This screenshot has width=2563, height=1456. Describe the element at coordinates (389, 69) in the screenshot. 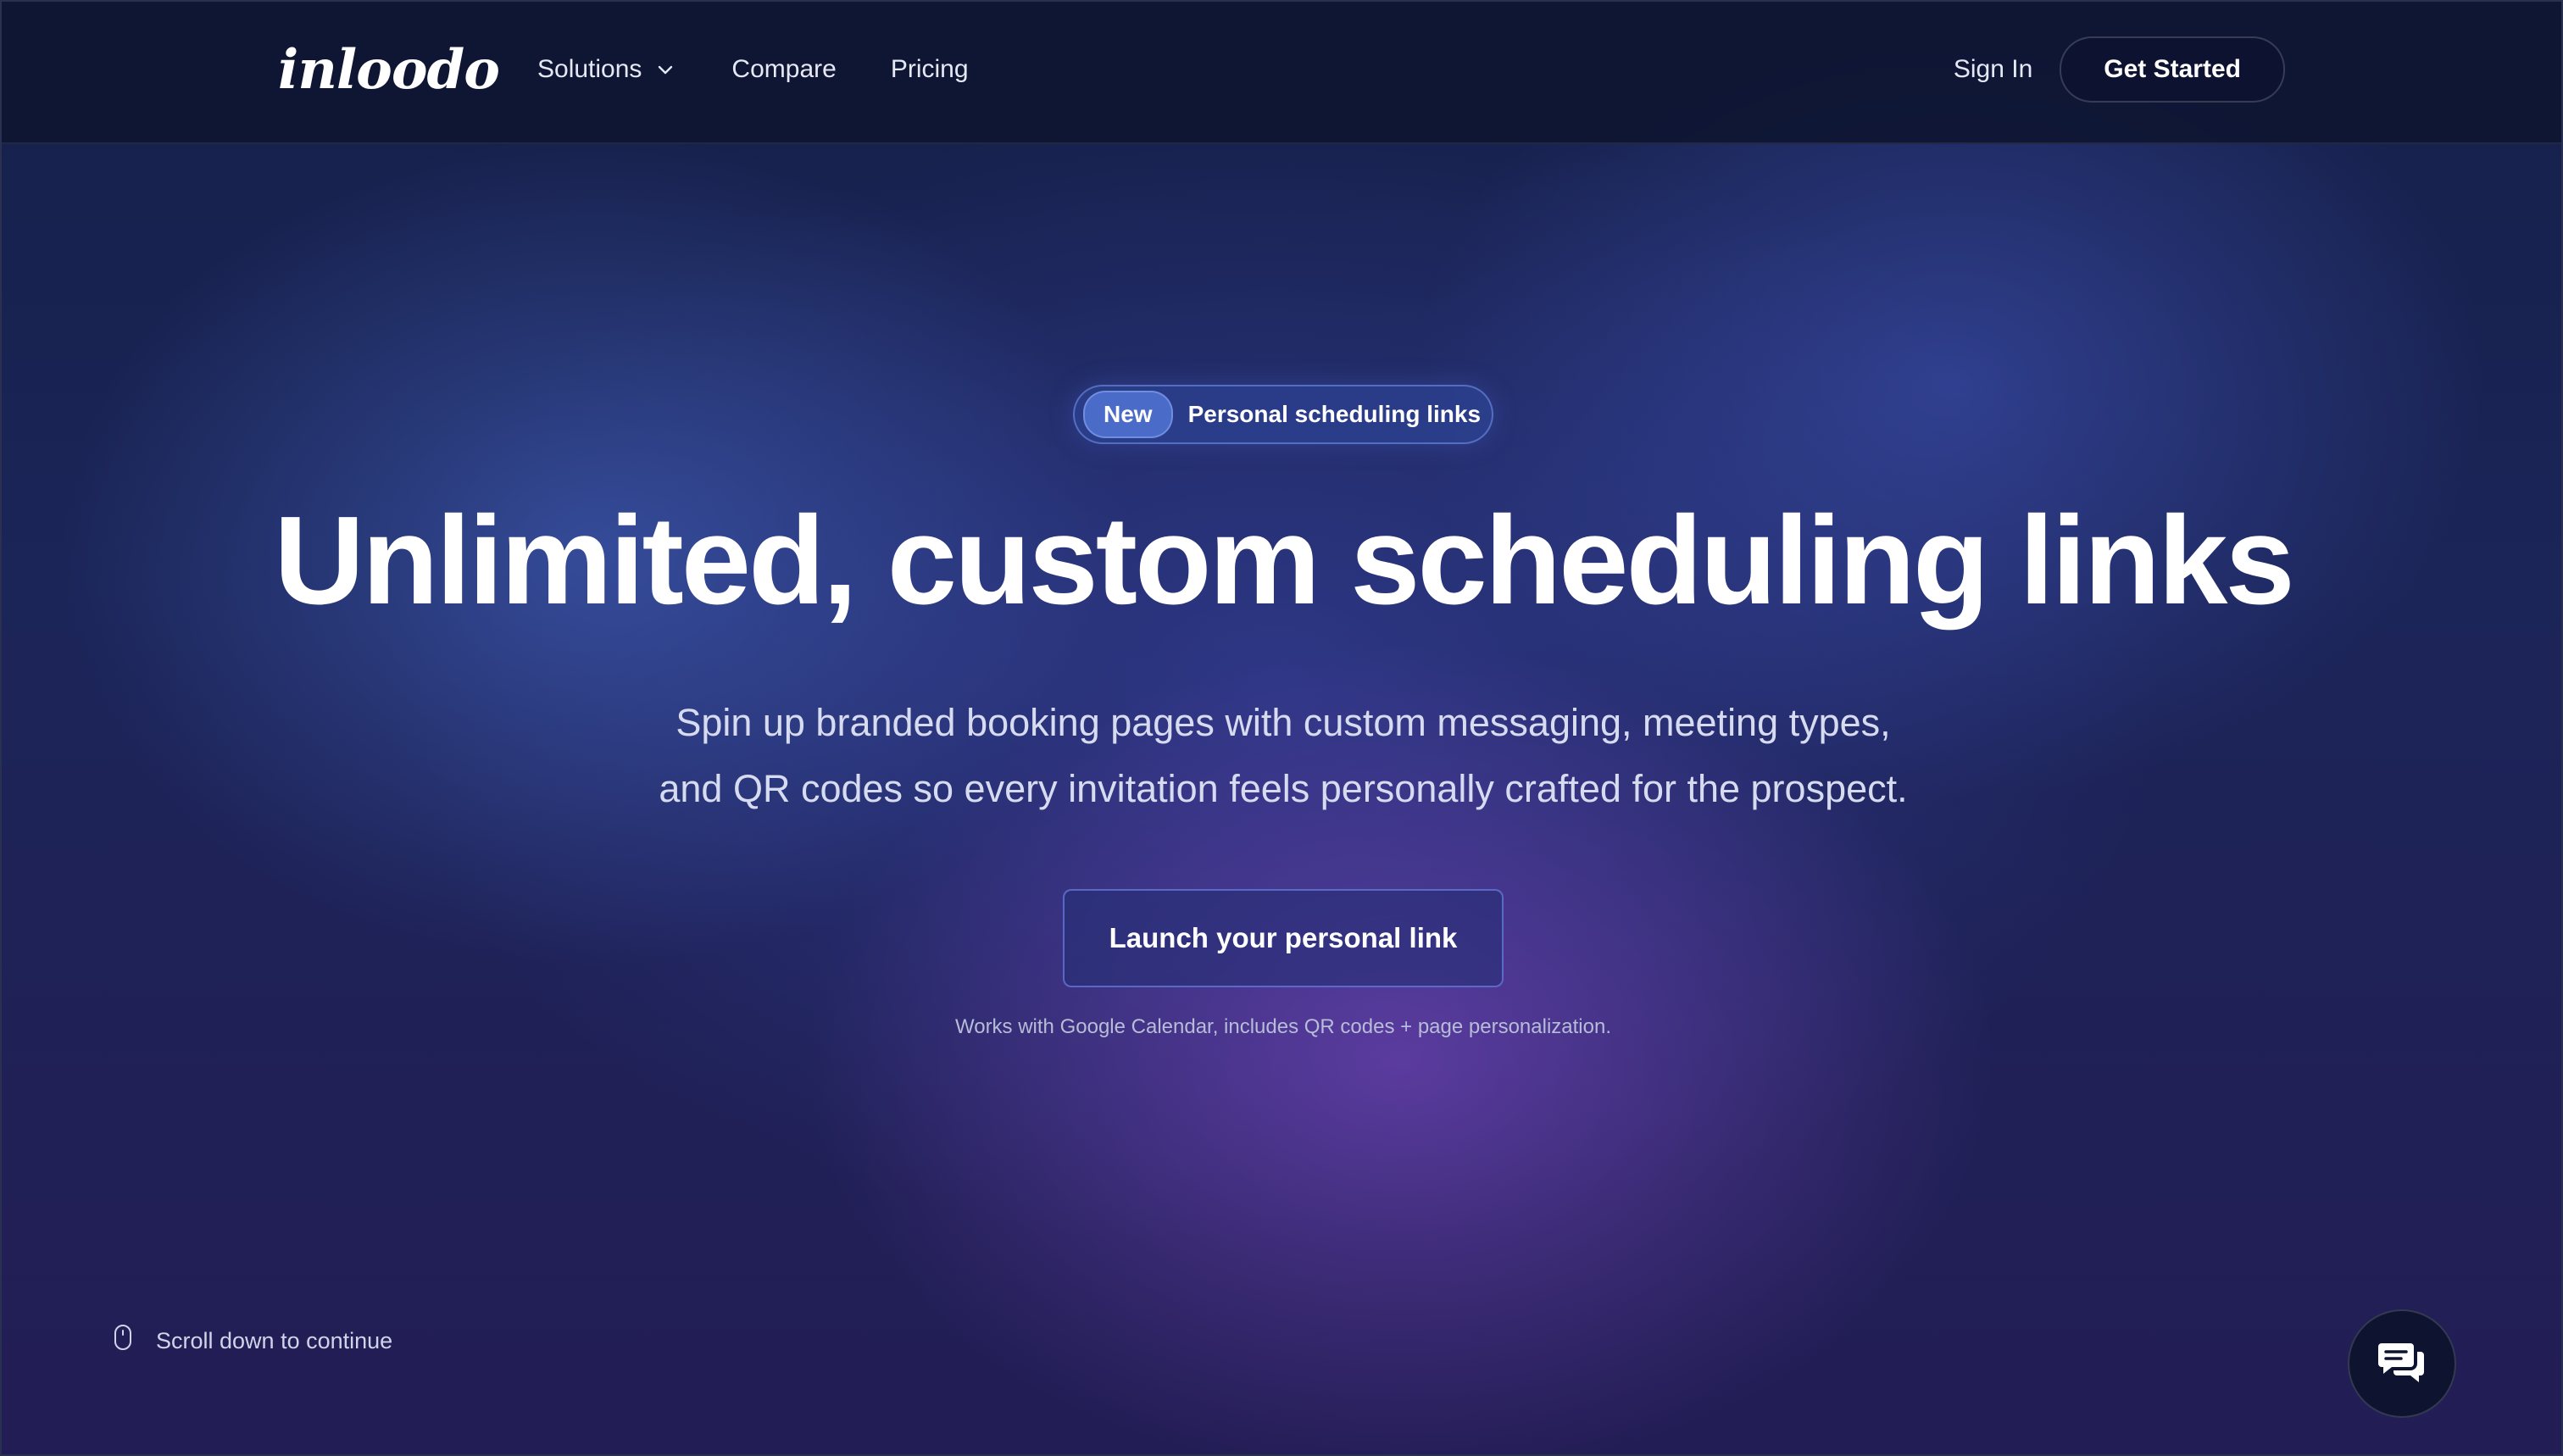

I see `brand-logo: inloodo` at that location.